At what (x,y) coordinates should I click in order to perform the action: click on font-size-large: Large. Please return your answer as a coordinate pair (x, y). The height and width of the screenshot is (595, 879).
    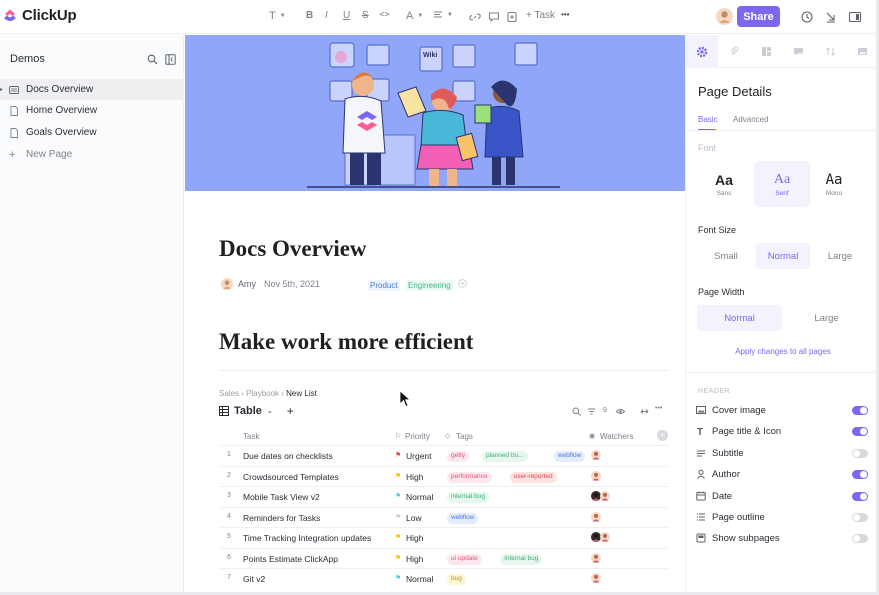
    Looking at the image, I should click on (840, 256).